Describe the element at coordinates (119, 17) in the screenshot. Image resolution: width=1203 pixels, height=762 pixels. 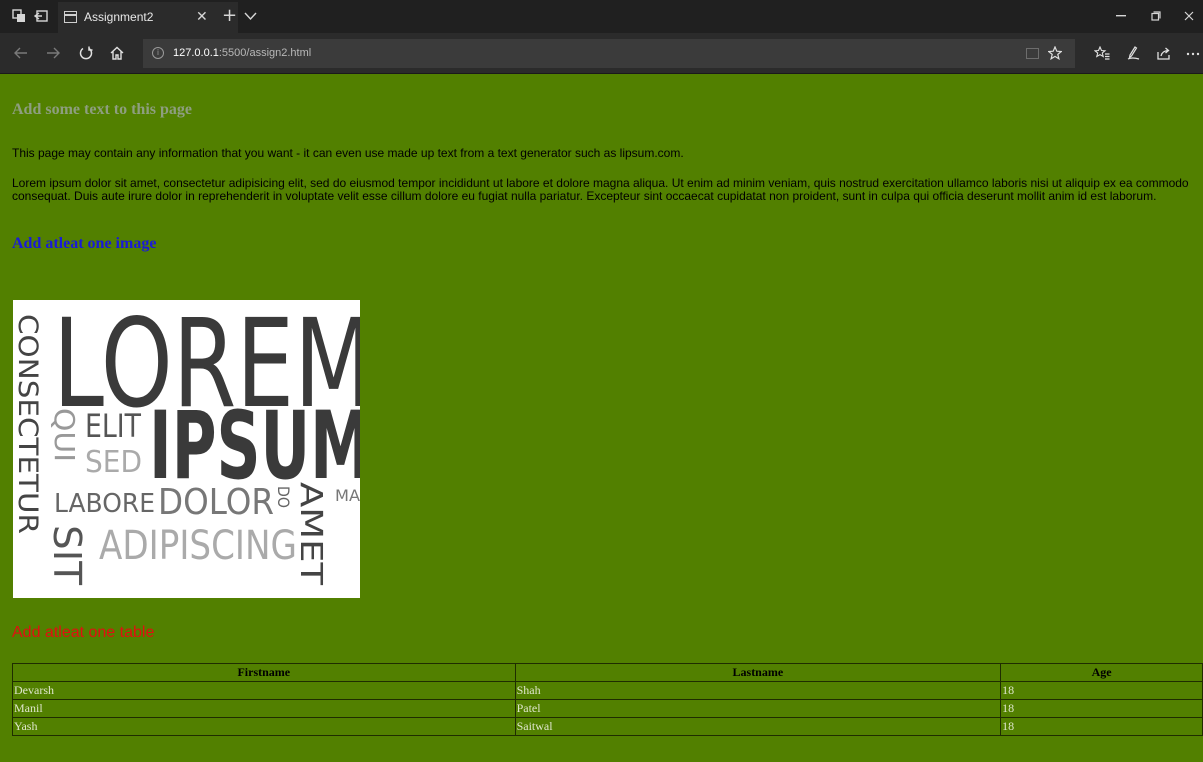
I see `tab-title: Assignment2` at that location.